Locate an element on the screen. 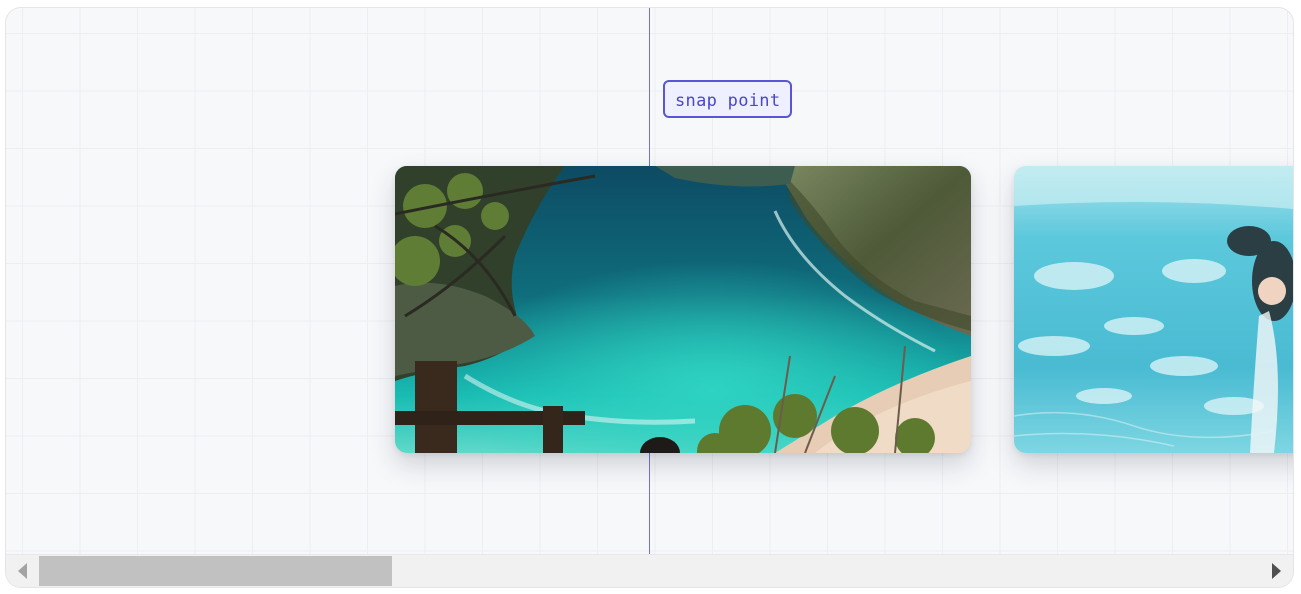 This screenshot has height=594, width=1301. horizontal-scrollbar is located at coordinates (649, 570).